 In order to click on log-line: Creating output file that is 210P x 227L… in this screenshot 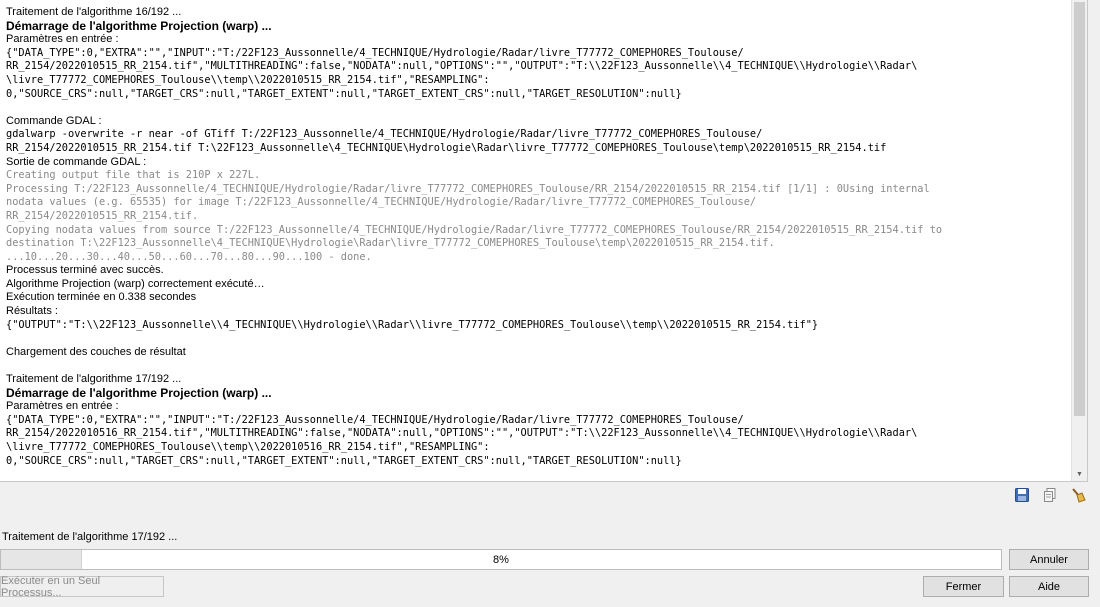, I will do `click(133, 175)`.